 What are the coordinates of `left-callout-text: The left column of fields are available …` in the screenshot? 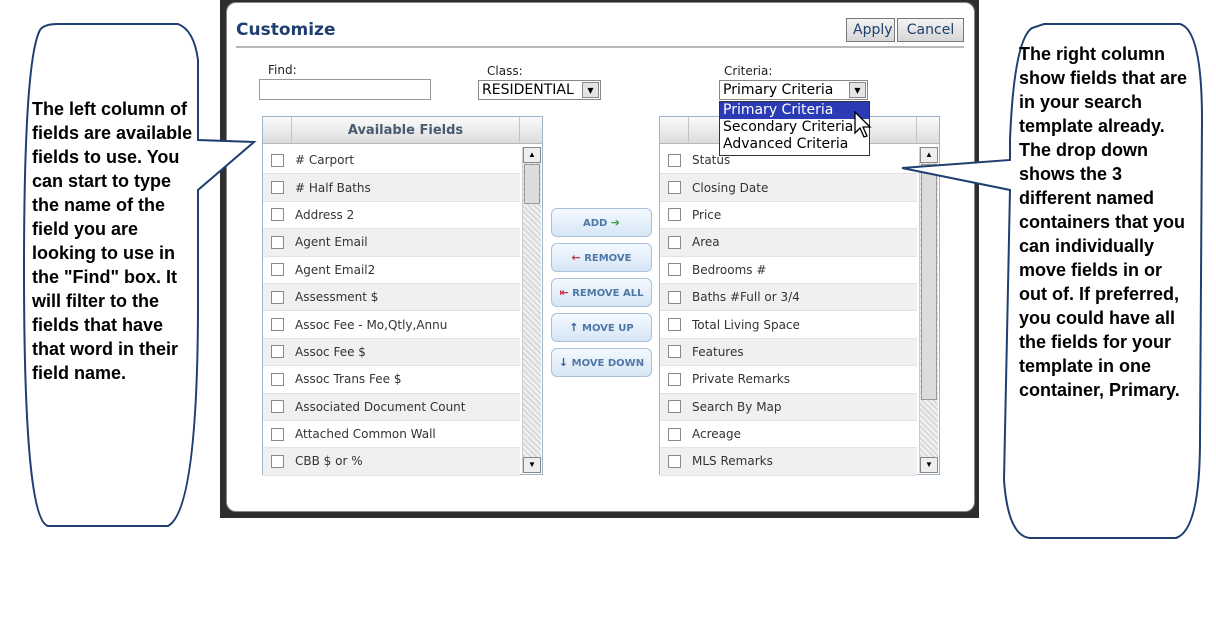 It's located at (112, 241).